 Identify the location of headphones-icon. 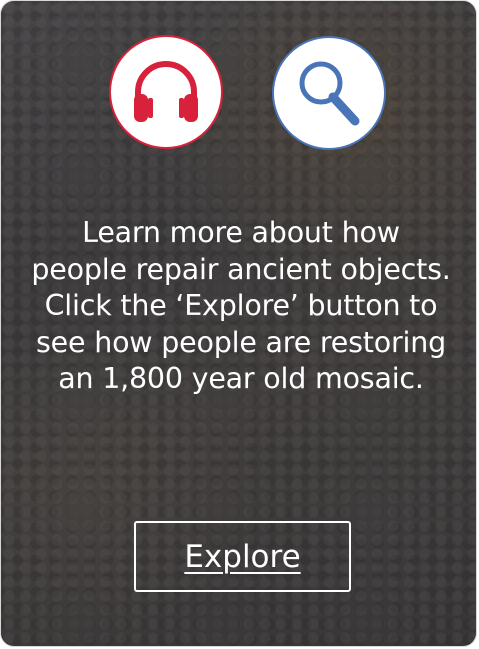
(166, 91).